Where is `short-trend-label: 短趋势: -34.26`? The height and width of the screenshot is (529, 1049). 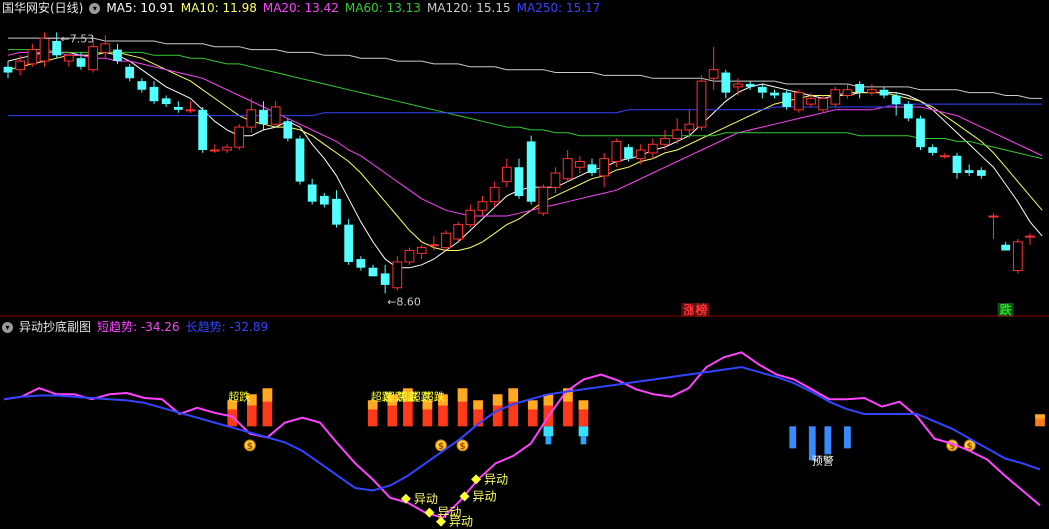
short-trend-label: 短趋势: -34.26 is located at coordinates (138, 327).